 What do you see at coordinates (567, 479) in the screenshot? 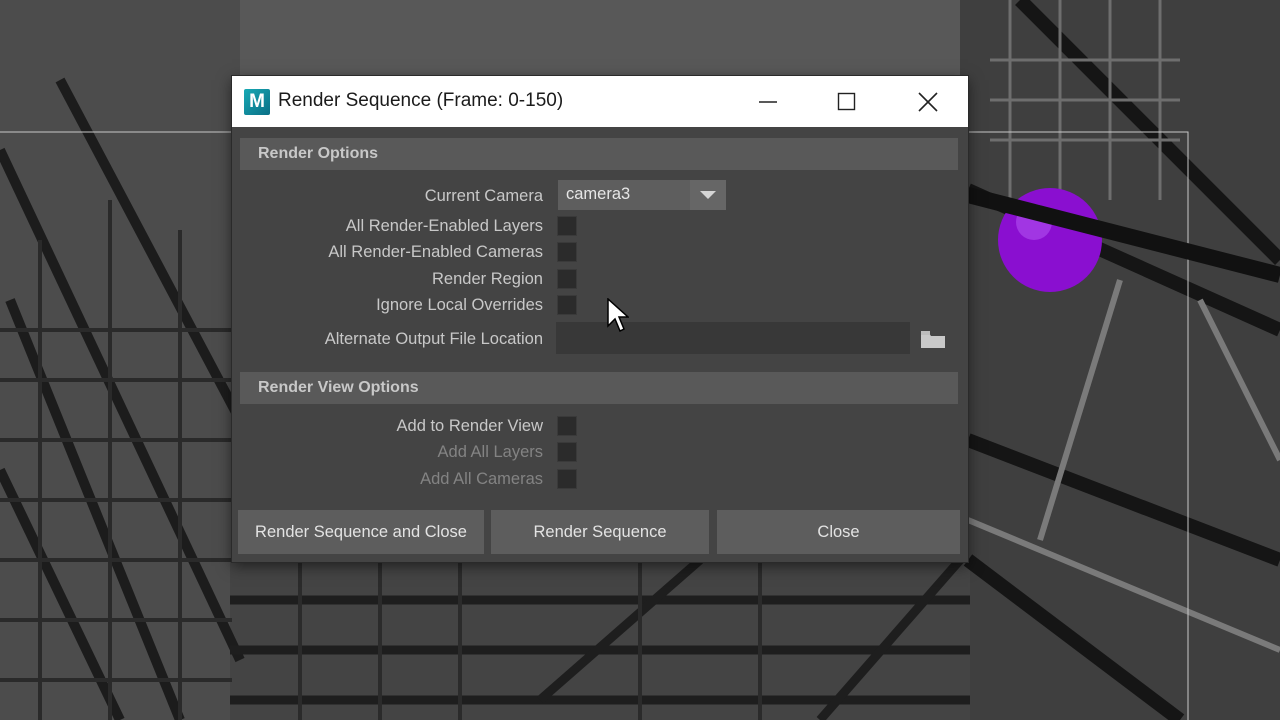
I see `add-all-cameras-checkbox` at bounding box center [567, 479].